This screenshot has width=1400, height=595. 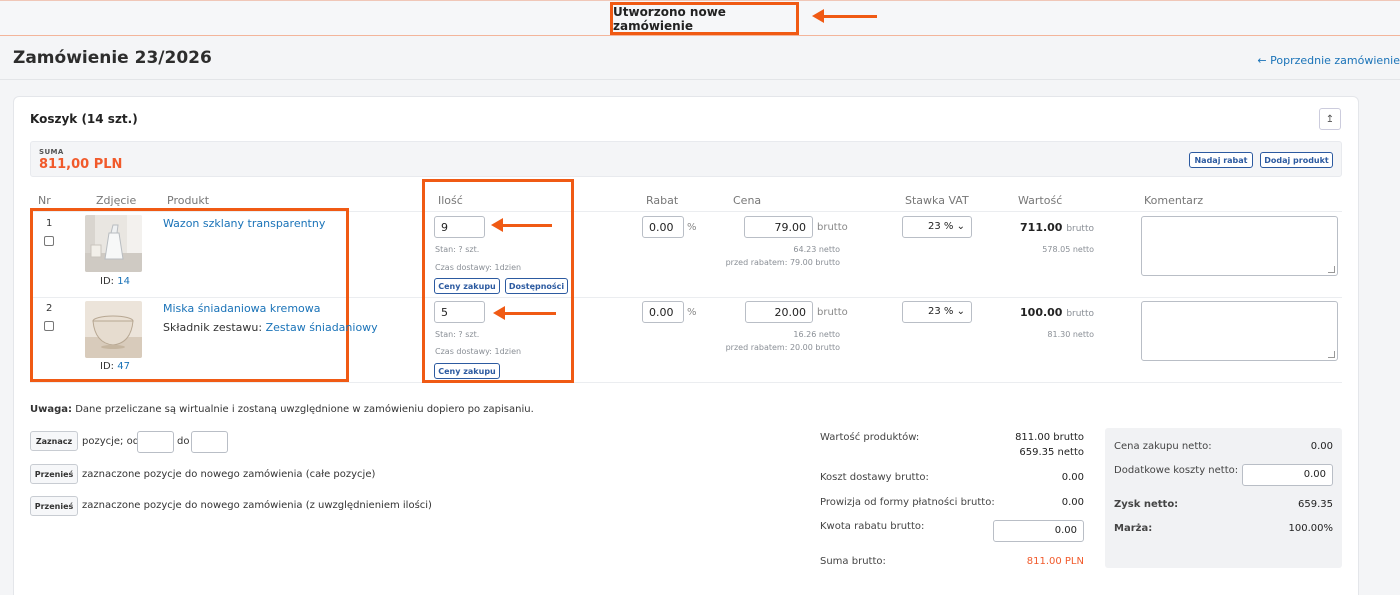 I want to click on row-value-net: 578.05 netto, so click(x=1068, y=249).